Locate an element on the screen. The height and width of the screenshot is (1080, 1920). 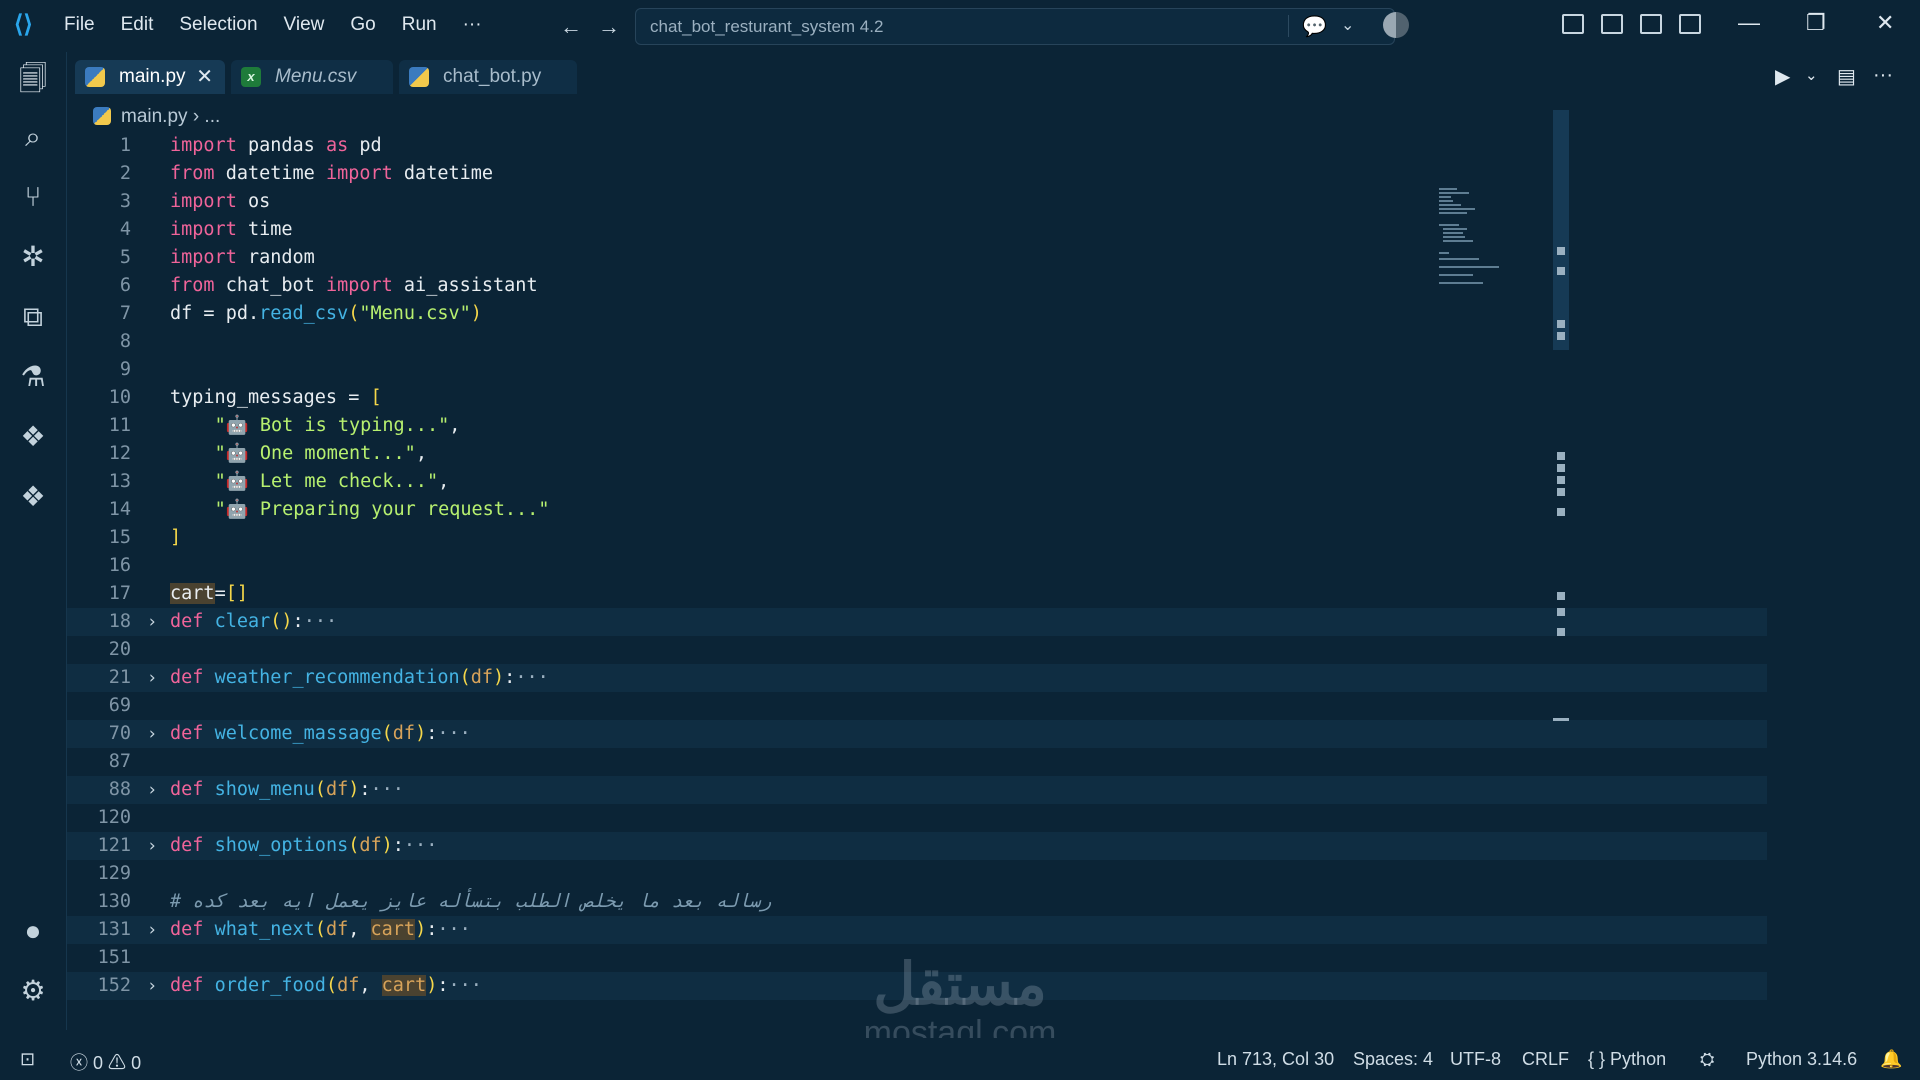
menu-file: File is located at coordinates (79, 25).